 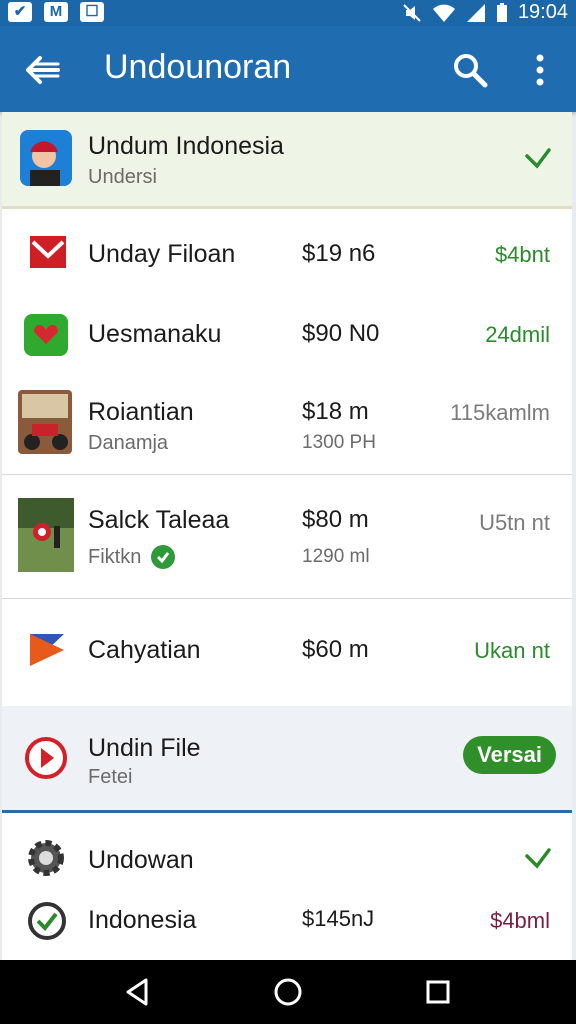 What do you see at coordinates (501, 12) in the screenshot?
I see `battery-icon` at bounding box center [501, 12].